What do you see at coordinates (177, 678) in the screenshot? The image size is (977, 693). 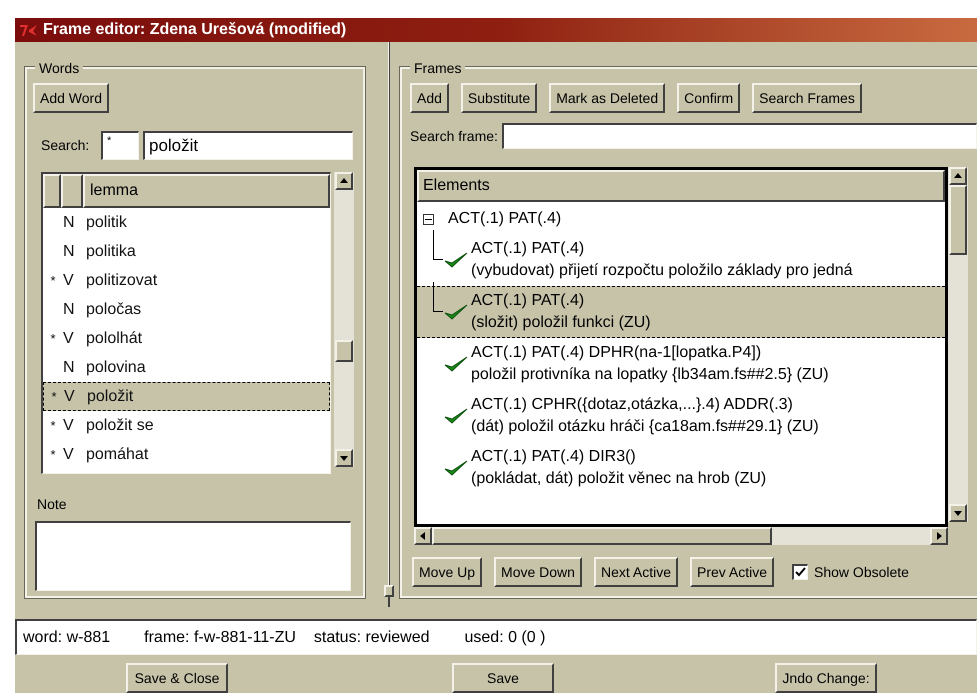 I see `footer-button: Save & Close` at bounding box center [177, 678].